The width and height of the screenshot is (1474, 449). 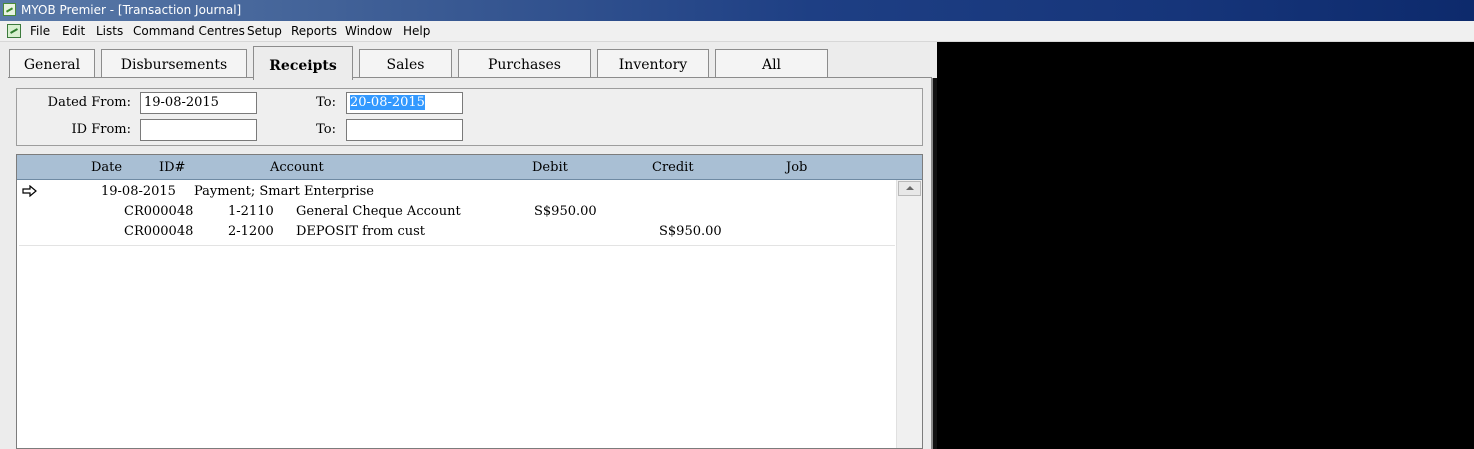 What do you see at coordinates (673, 167) in the screenshot?
I see `column-credit: Credit` at bounding box center [673, 167].